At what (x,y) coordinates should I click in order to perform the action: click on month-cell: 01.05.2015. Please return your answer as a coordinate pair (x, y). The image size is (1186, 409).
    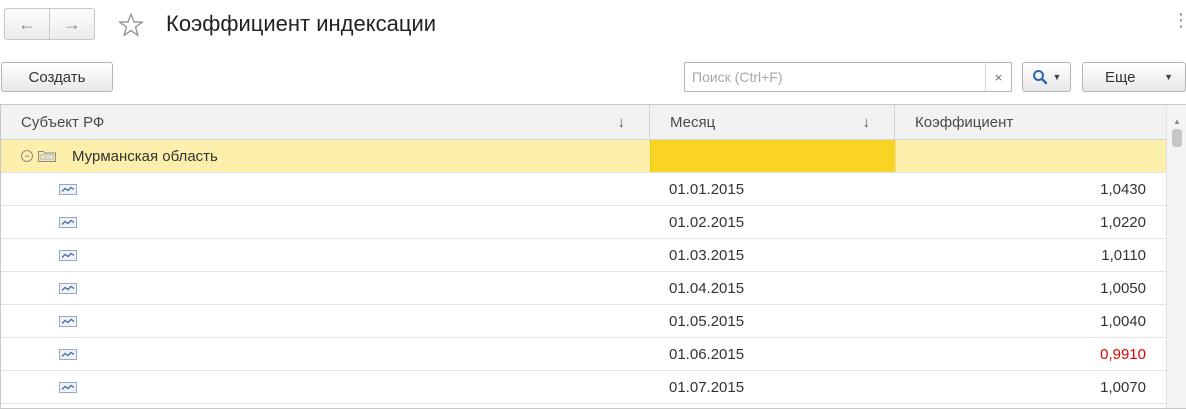
    Looking at the image, I should click on (707, 321).